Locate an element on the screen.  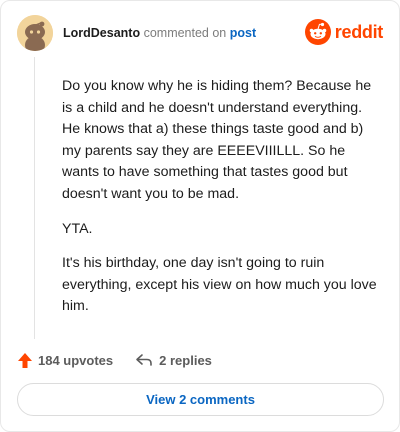
thread-line is located at coordinates (34, 198).